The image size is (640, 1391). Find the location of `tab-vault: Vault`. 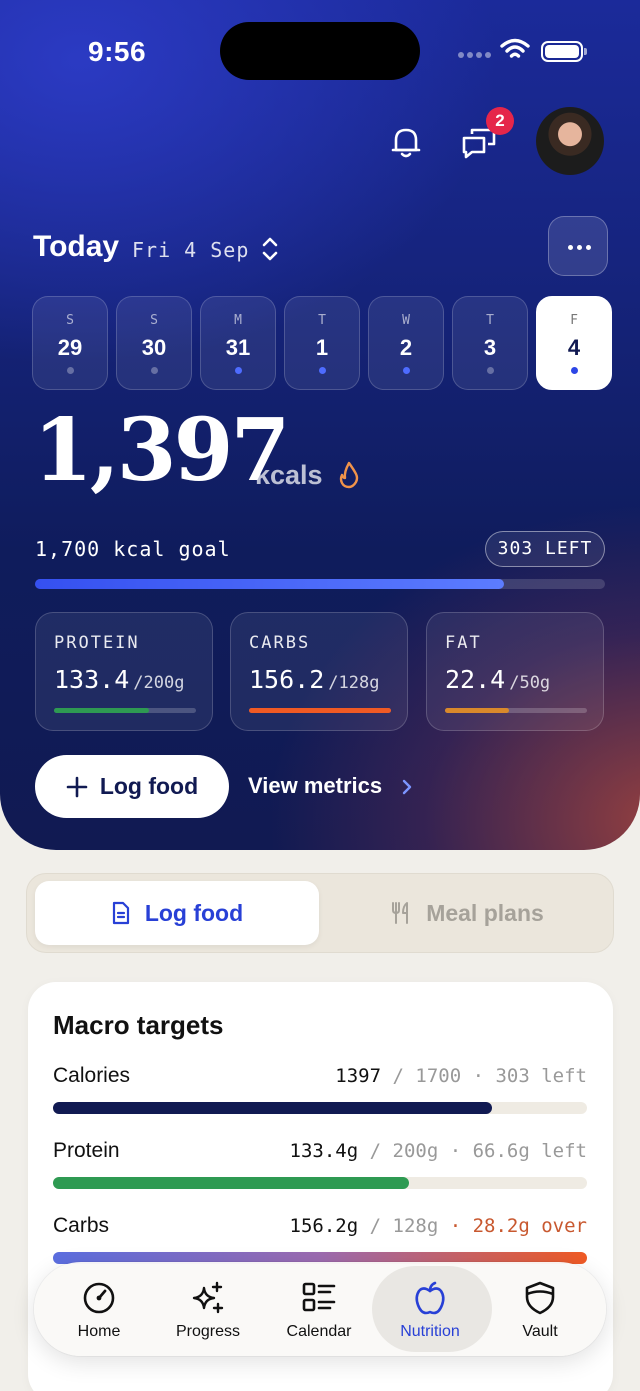

tab-vault: Vault is located at coordinates (540, 1309).